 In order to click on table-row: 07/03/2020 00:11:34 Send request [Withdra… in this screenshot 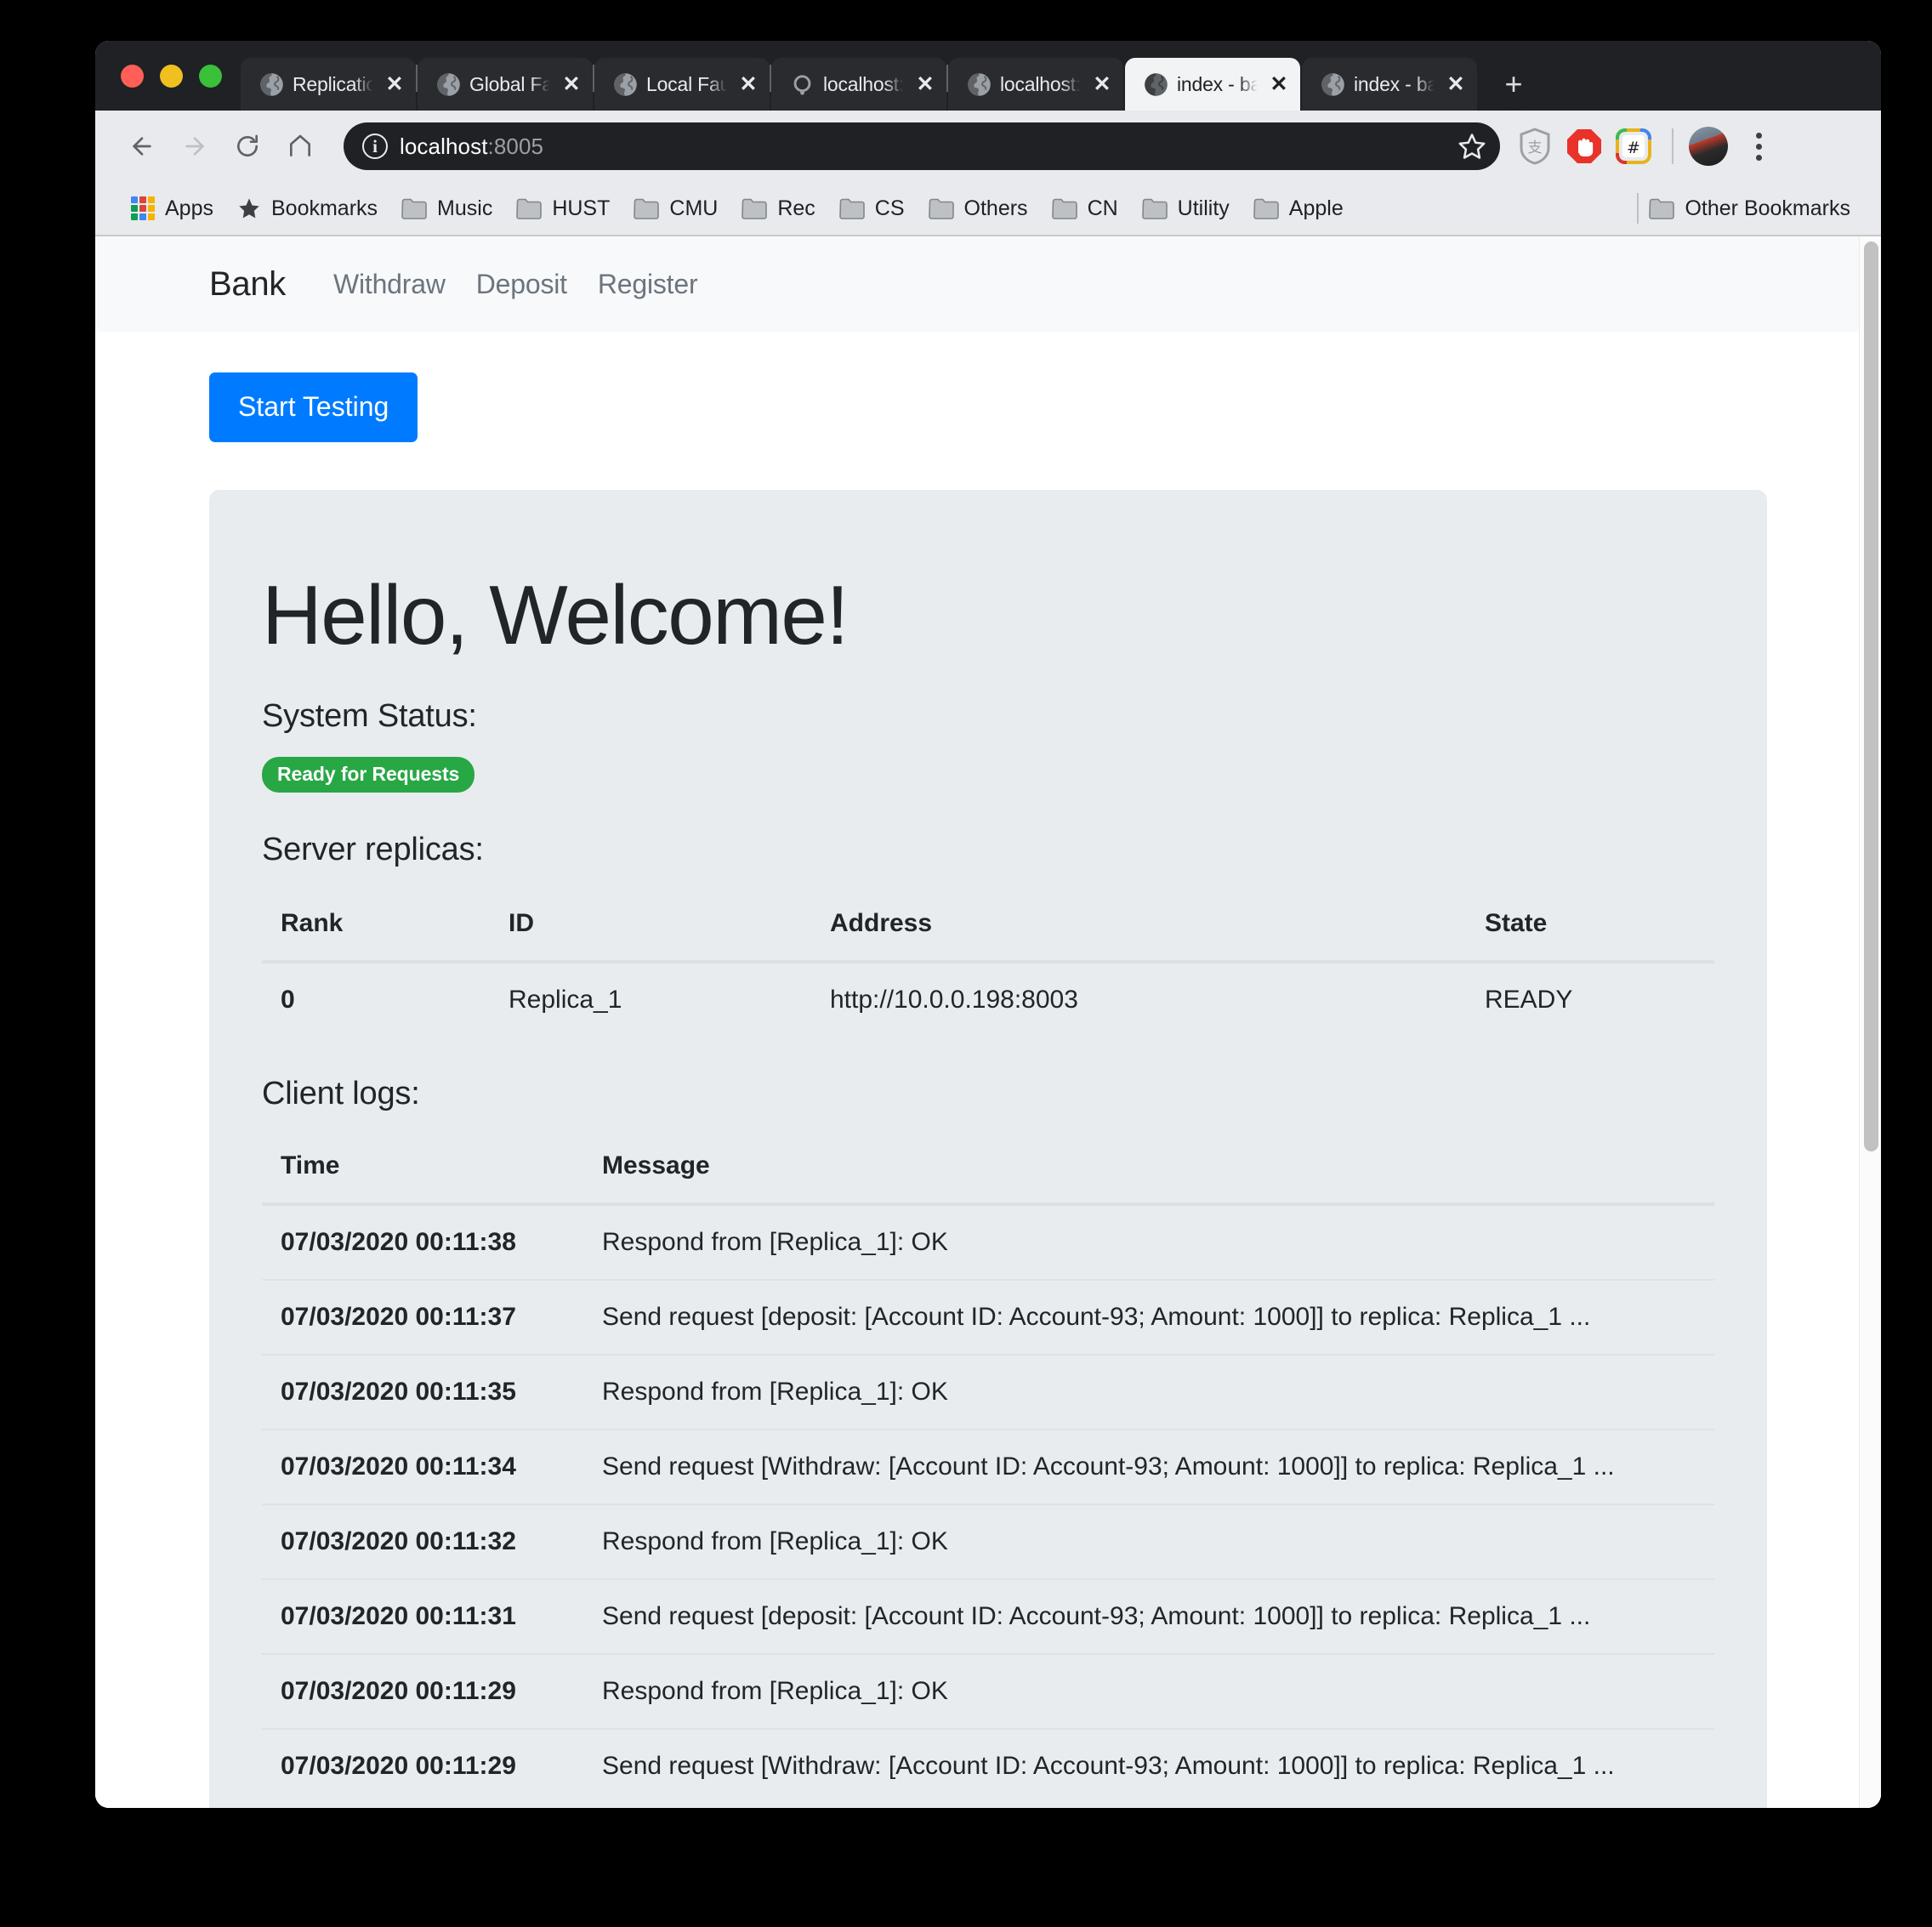, I will do `click(988, 1466)`.